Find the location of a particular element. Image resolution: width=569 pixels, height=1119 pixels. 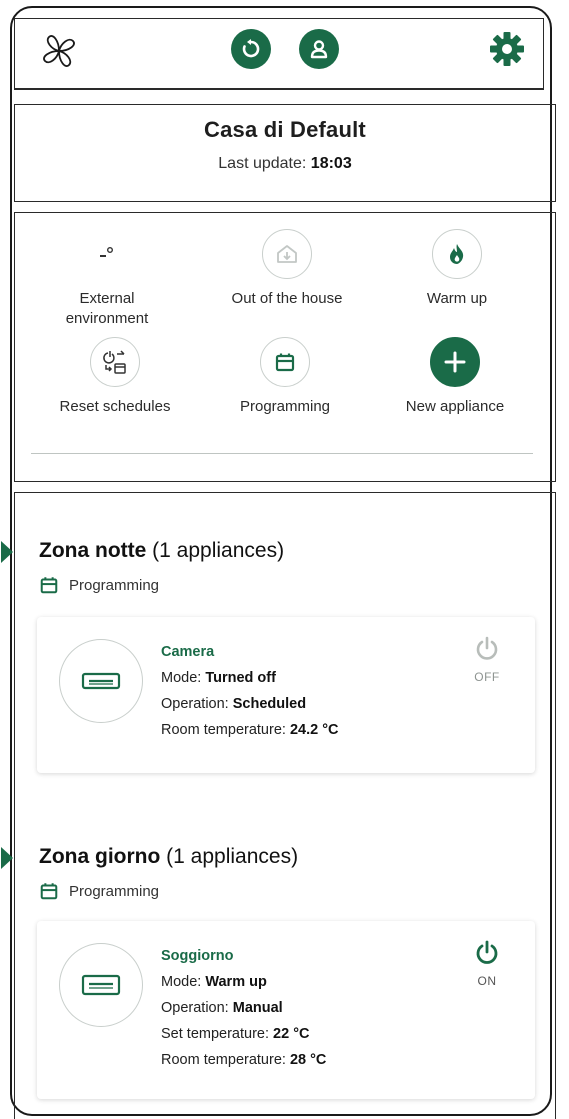

operation-value: Scheduled is located at coordinates (269, 704).